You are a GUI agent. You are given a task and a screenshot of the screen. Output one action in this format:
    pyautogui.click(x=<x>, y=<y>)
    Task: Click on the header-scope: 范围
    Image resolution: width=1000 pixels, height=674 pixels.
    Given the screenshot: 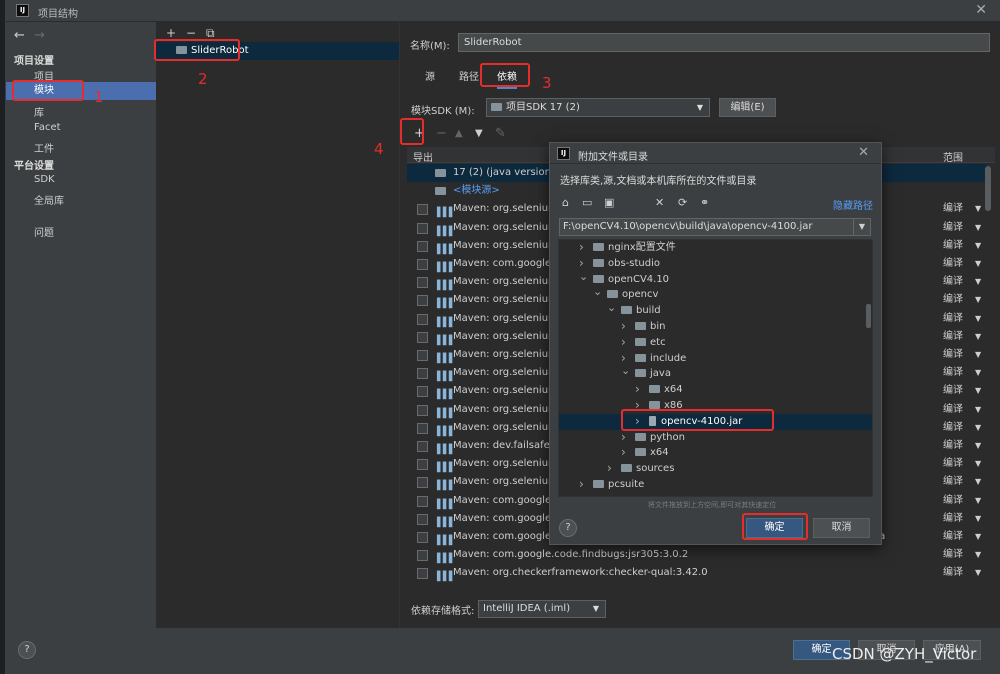 What is the action you would take?
    pyautogui.click(x=953, y=156)
    